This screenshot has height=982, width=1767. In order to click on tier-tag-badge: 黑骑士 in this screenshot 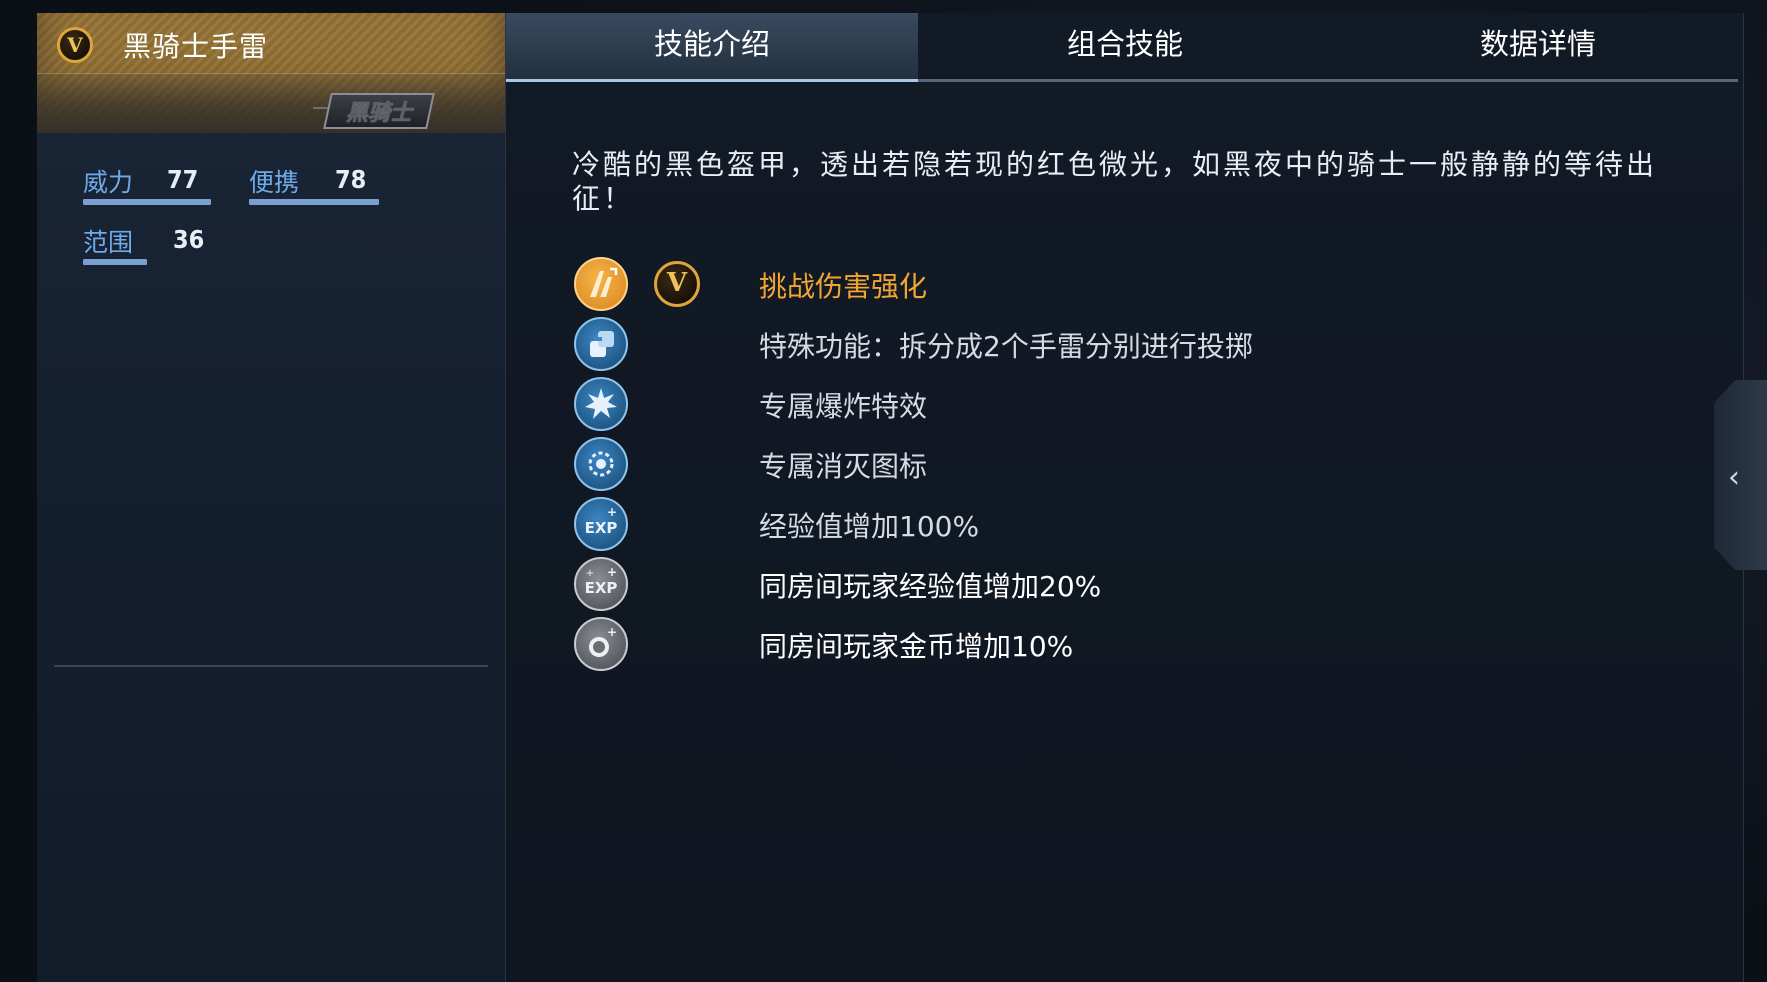, I will do `click(360, 112)`.